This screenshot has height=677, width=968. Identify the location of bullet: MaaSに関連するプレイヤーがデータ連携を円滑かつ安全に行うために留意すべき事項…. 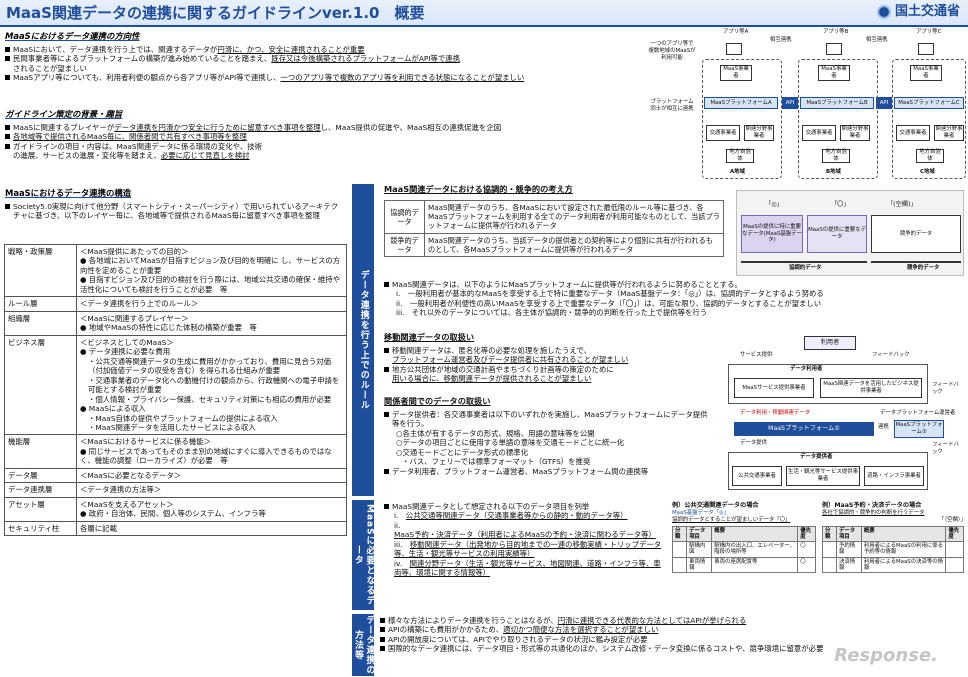
(325, 127).